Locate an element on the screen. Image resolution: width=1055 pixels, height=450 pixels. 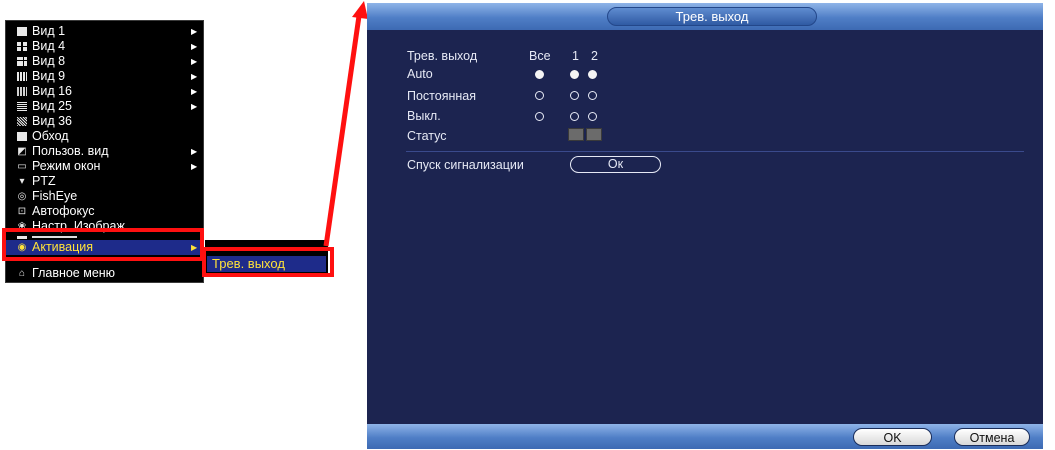
radio-auto-ch2 is located at coordinates (592, 74).